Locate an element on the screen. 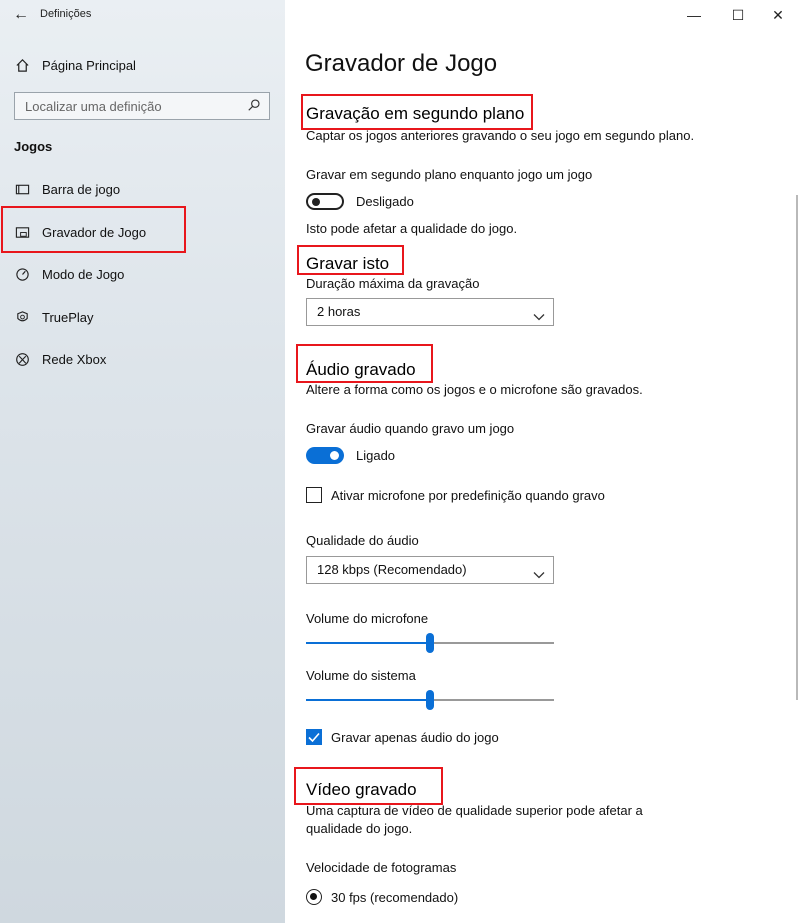 The width and height of the screenshot is (800, 923). system-volume-slider is located at coordinates (430, 700).